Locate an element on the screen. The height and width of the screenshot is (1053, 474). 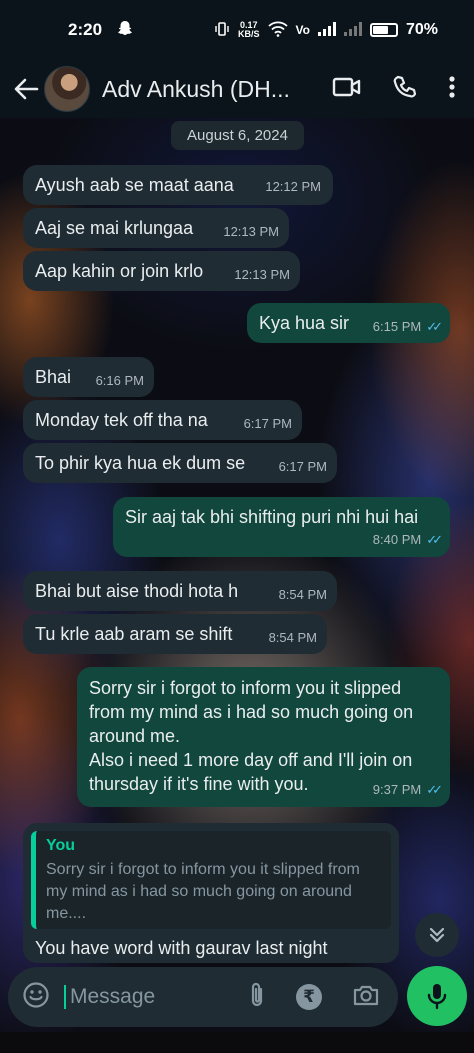
status-icons: 0.17 KB/S Vo 70% is located at coordinates (326, 30).